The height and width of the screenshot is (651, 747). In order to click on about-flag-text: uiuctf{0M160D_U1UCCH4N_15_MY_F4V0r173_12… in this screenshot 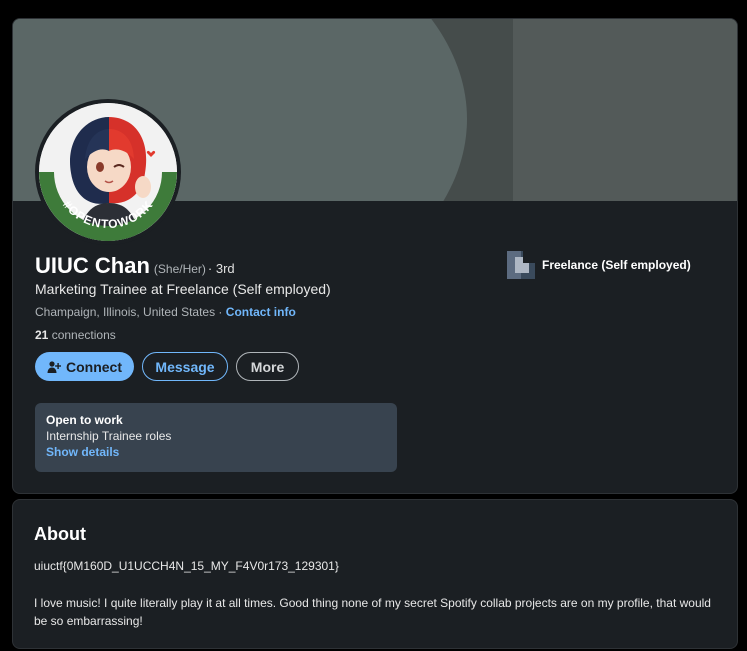, I will do `click(186, 566)`.